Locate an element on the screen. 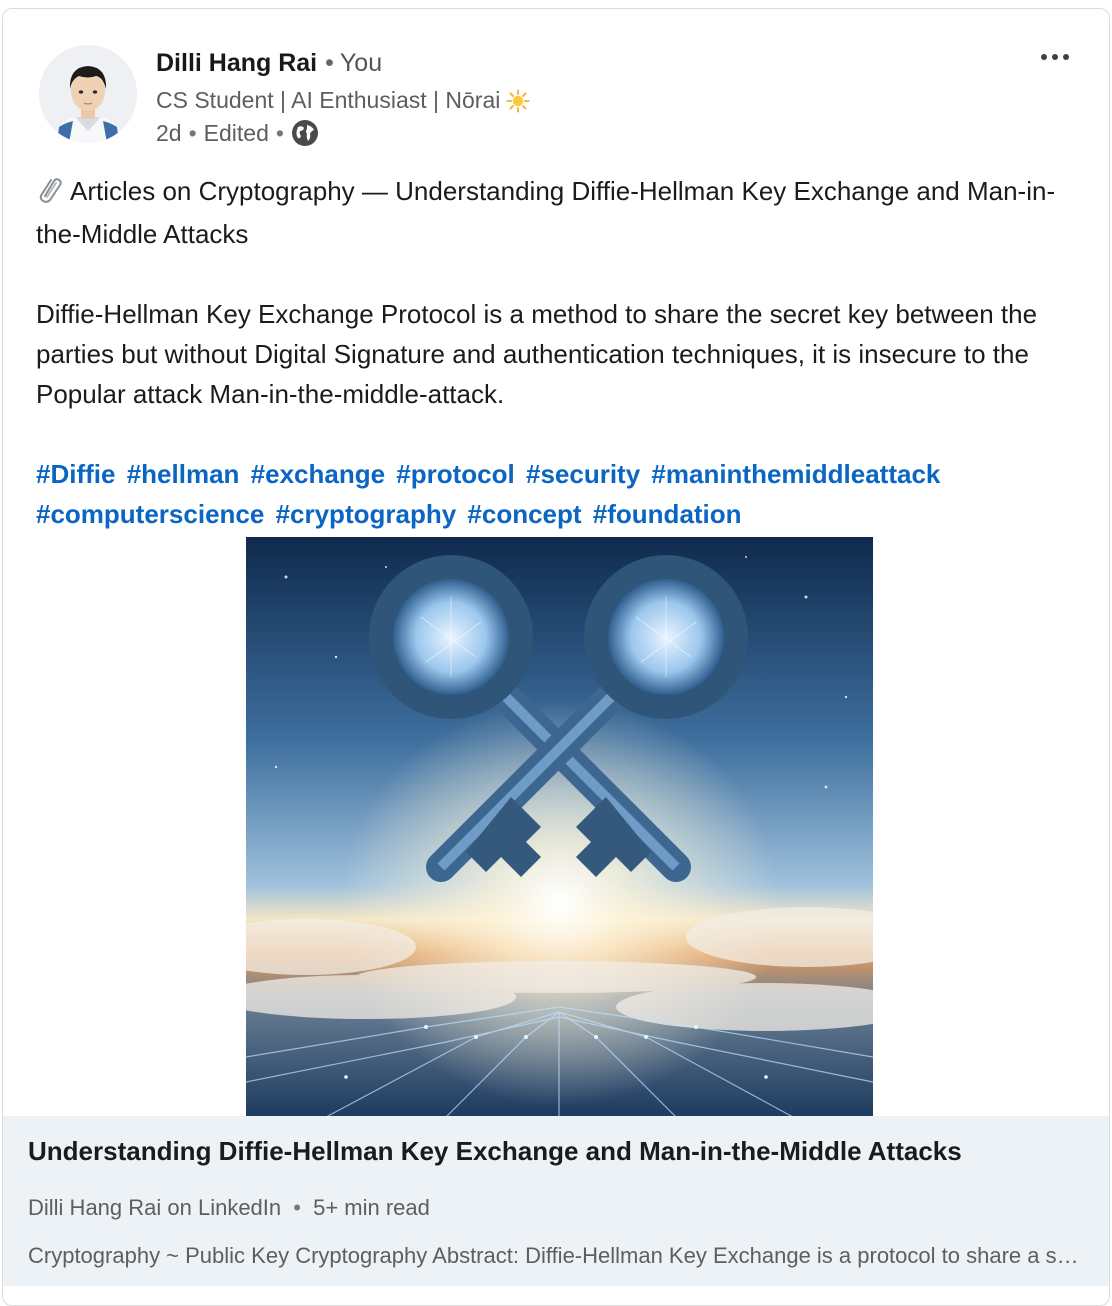 The width and height of the screenshot is (1112, 1306). post-time: 2d is located at coordinates (169, 132).